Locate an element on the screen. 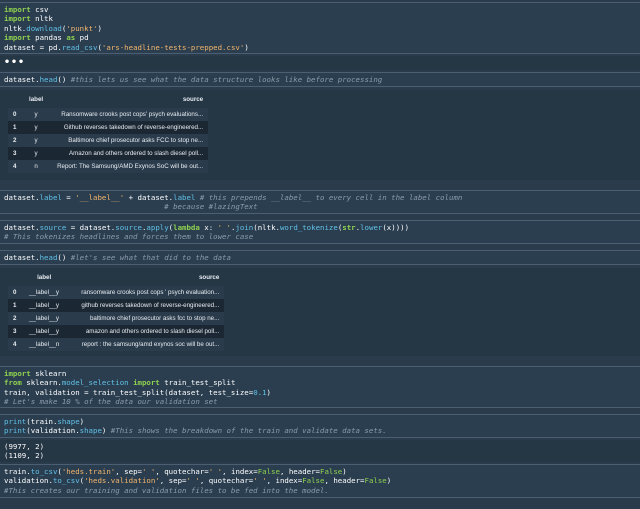 The width and height of the screenshot is (640, 509). code-line: print(train.shape) is located at coordinates (320, 421).